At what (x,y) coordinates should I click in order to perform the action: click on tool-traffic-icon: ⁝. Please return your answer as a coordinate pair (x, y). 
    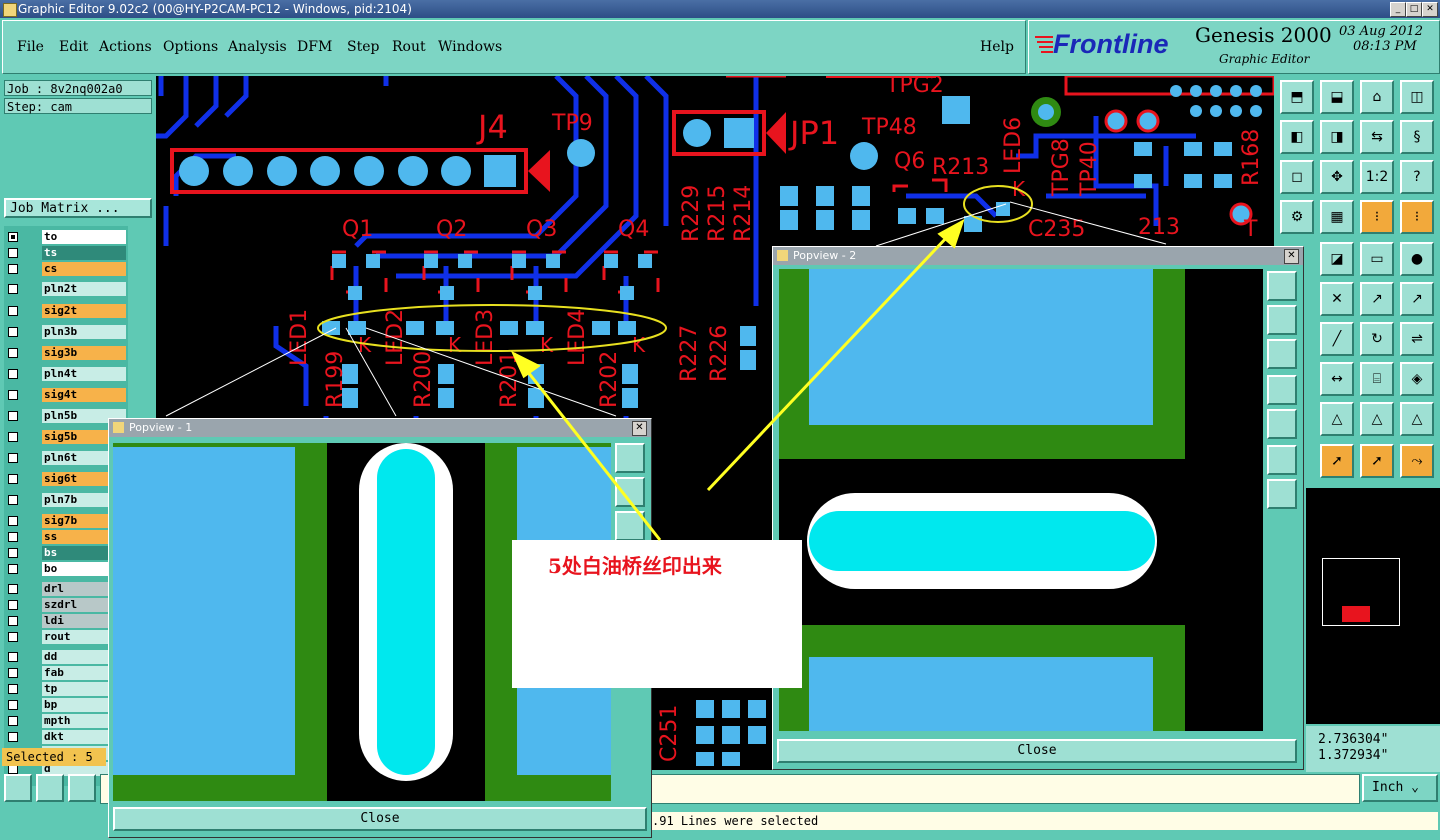
    Looking at the image, I should click on (1377, 217).